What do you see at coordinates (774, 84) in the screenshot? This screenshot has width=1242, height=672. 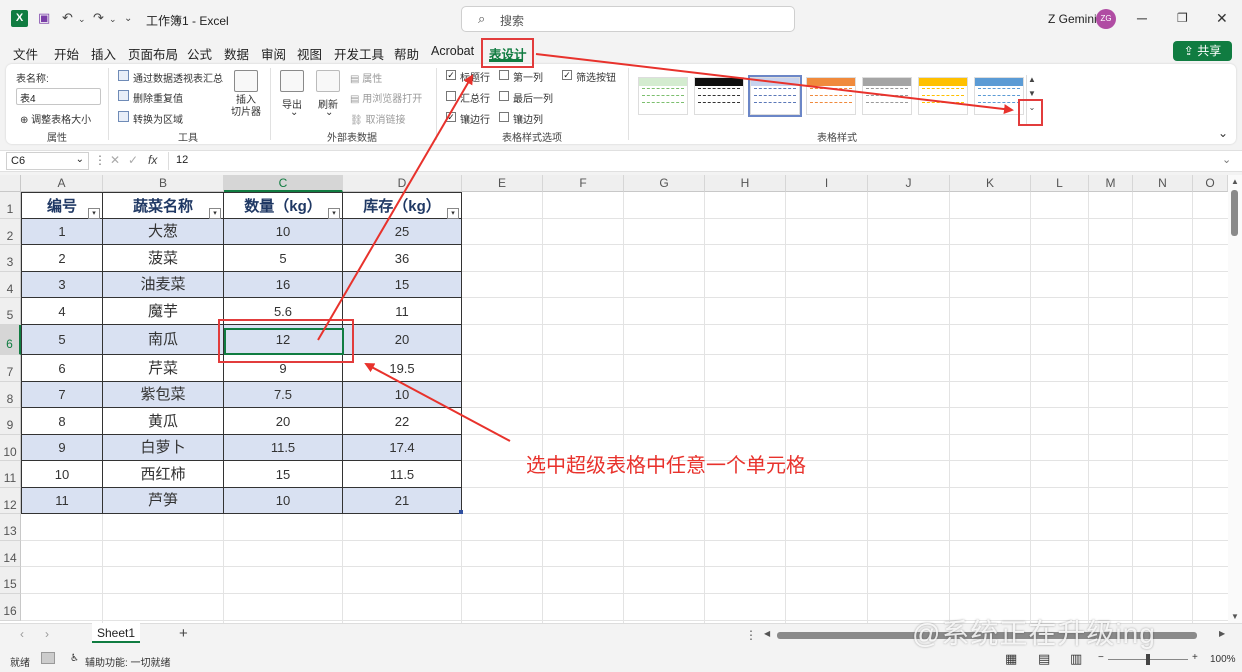 I see `arrow-to-style-more` at bounding box center [774, 84].